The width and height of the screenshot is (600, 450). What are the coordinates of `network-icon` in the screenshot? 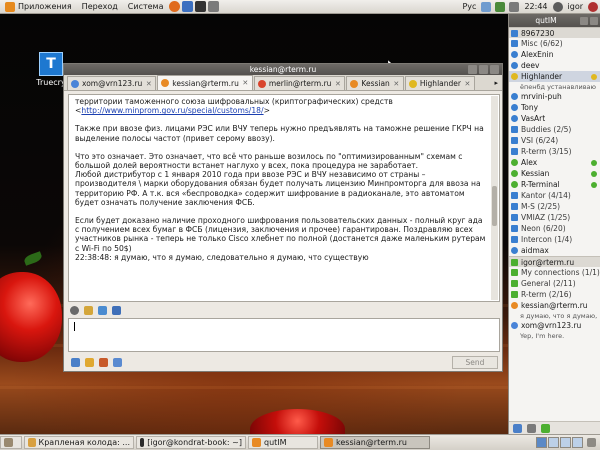 It's located at (486, 6).